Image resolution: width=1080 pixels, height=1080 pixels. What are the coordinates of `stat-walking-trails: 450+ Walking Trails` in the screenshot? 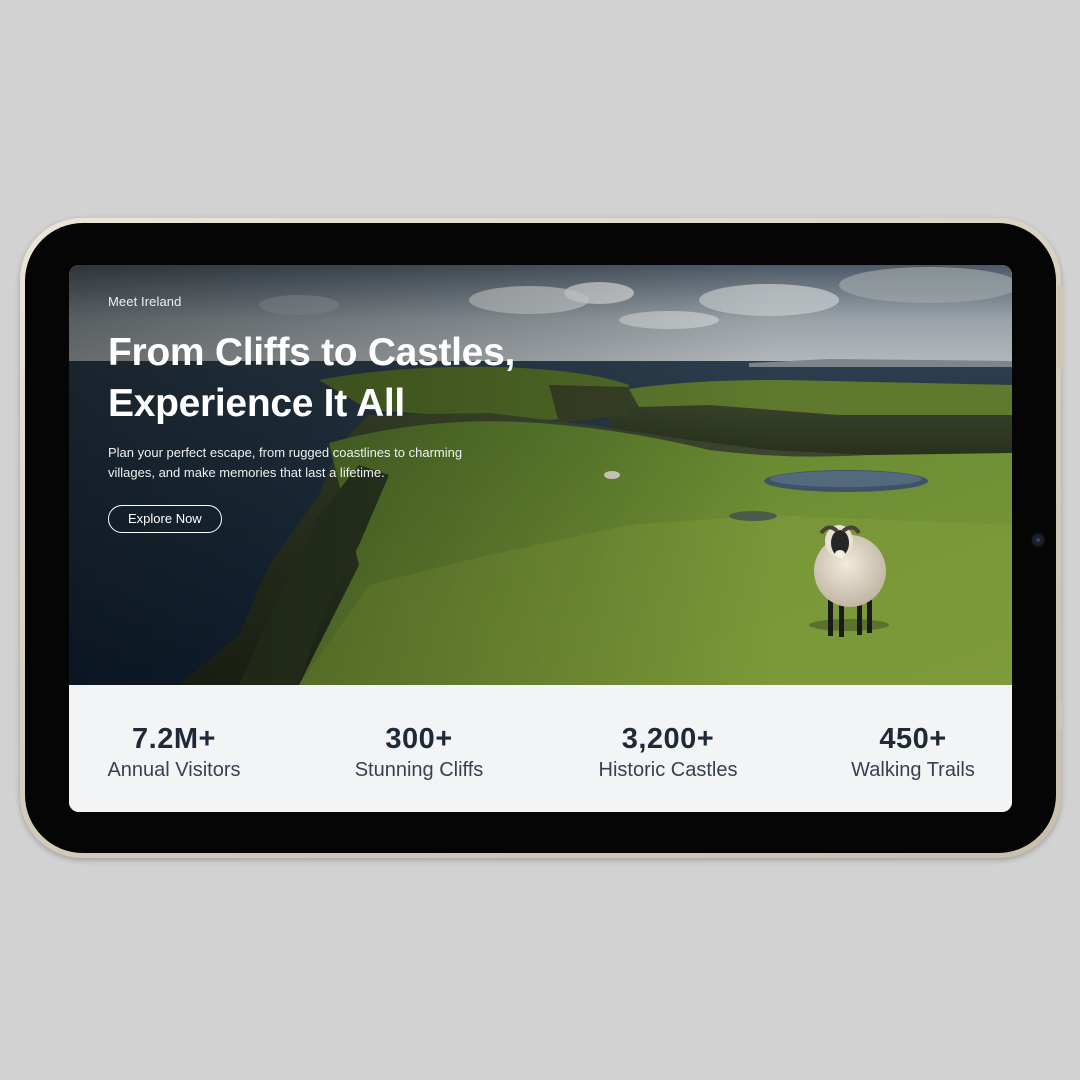 It's located at (907, 752).